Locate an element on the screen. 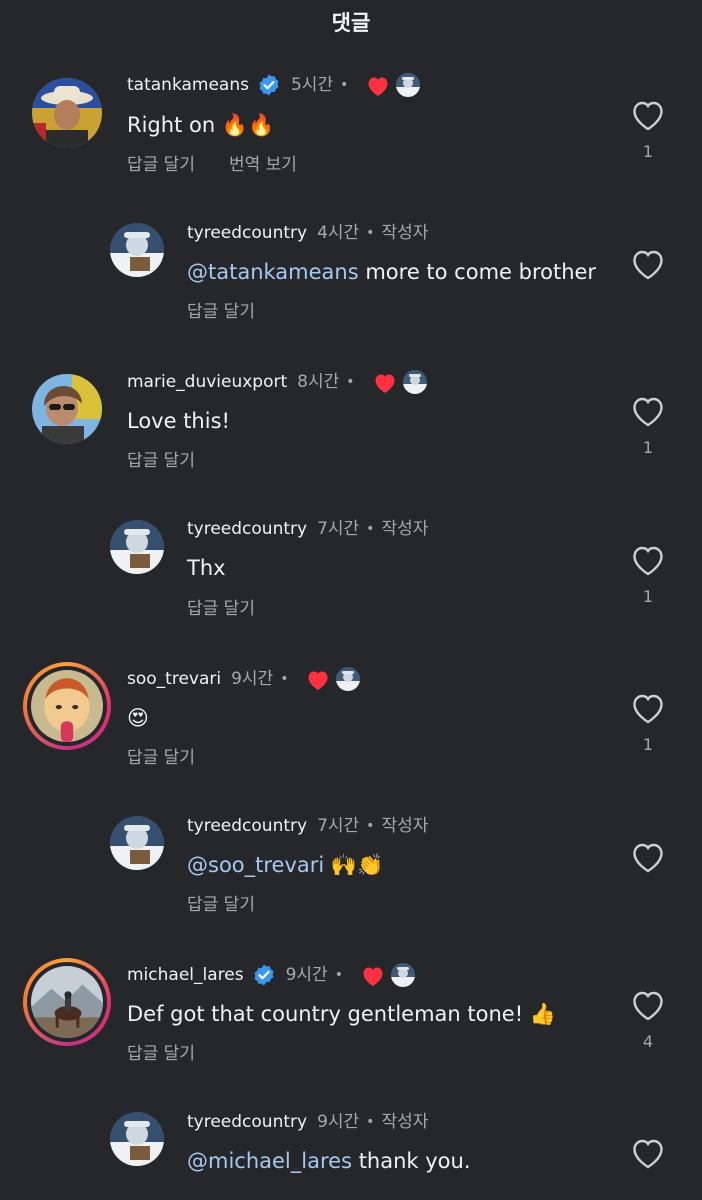 The width and height of the screenshot is (702, 1200). comment-text: @soo_trevari 🙌👏 is located at coordinates (285, 865).